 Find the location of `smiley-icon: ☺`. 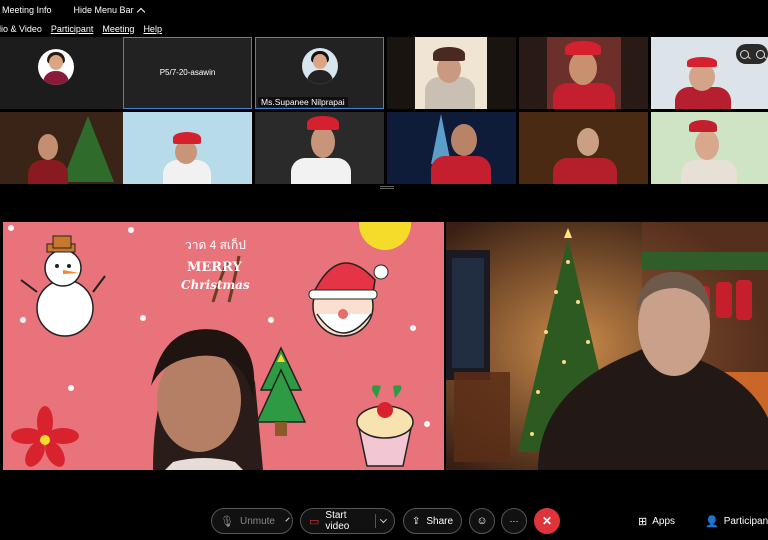

smiley-icon: ☺ is located at coordinates (482, 521).